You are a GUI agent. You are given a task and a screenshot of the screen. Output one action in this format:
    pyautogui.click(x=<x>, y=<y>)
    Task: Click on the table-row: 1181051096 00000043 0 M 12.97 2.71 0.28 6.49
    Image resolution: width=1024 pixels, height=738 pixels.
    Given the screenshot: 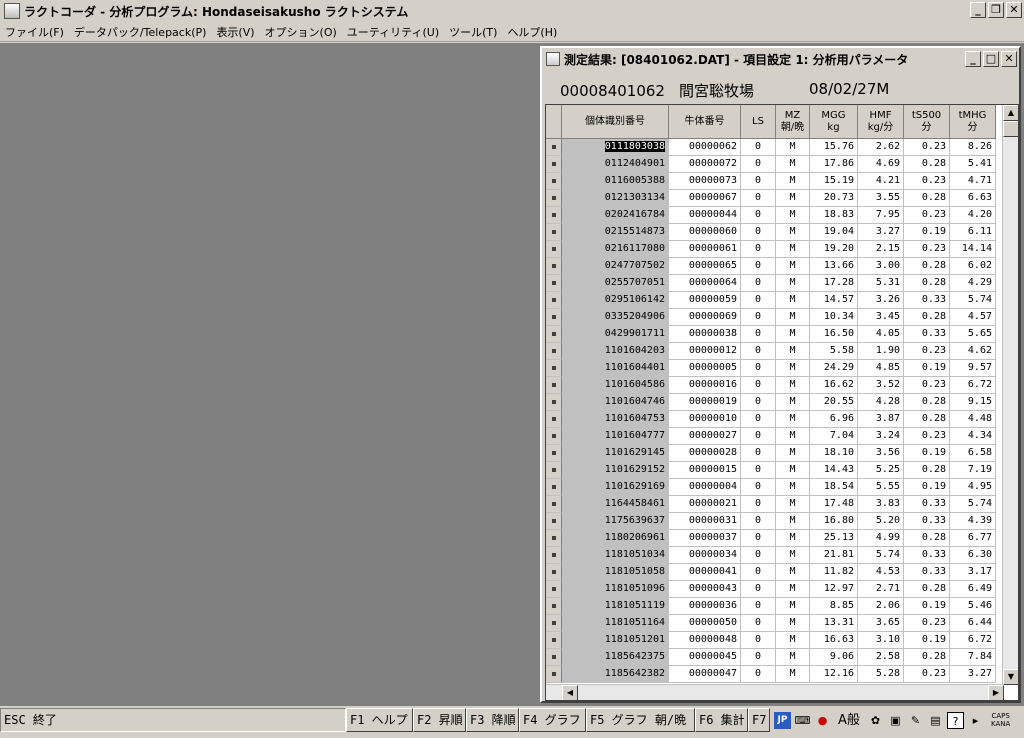 What is the action you would take?
    pyautogui.click(x=771, y=589)
    